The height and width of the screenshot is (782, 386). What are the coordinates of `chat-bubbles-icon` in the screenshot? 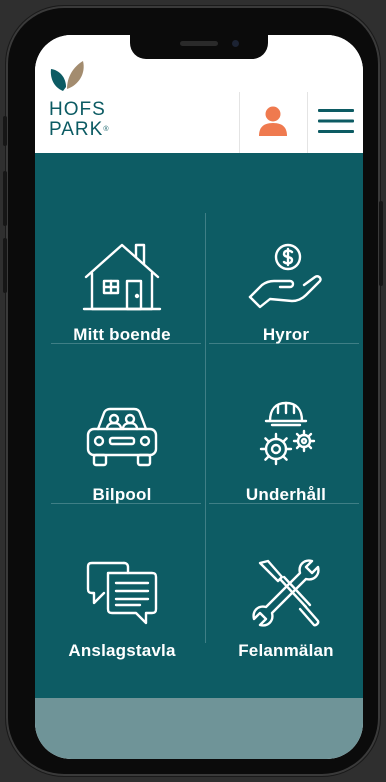 It's located at (122, 593).